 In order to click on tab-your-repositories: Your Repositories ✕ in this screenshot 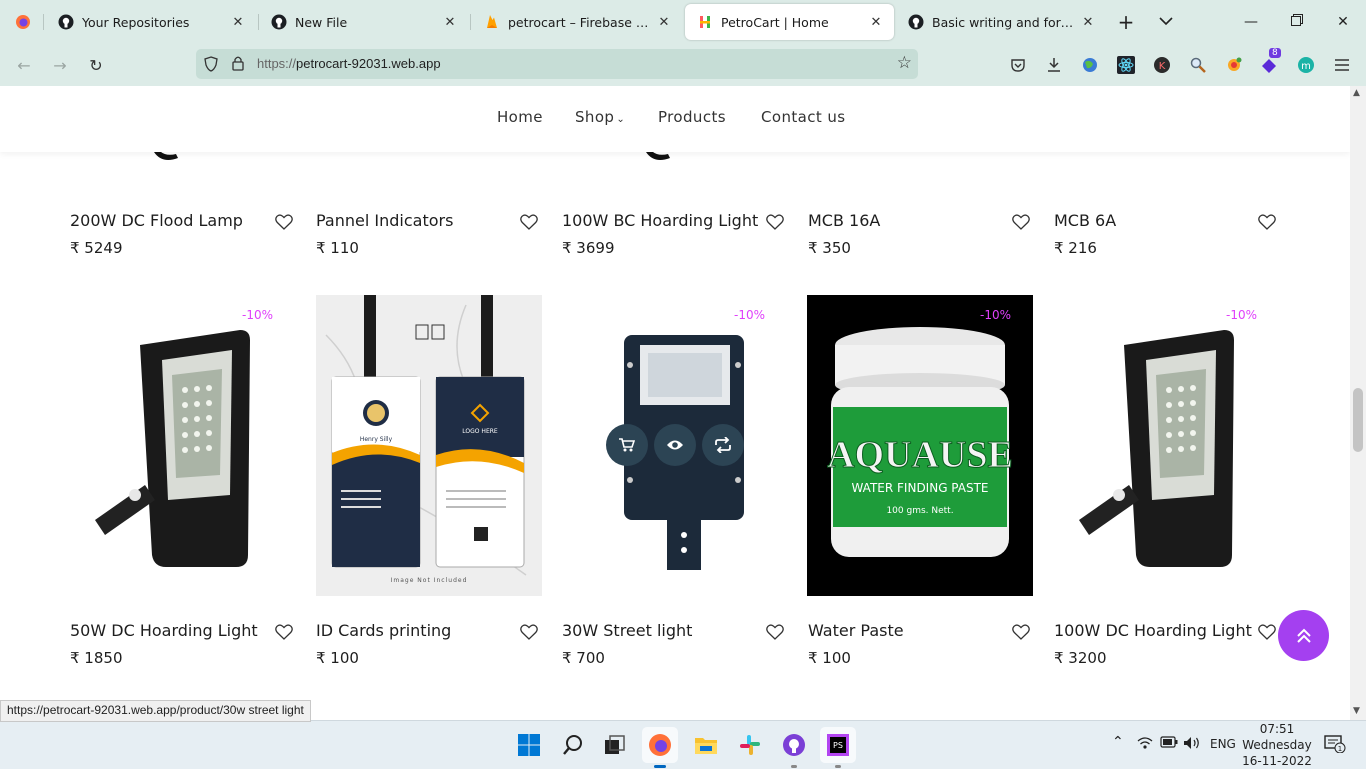, I will do `click(151, 22)`.